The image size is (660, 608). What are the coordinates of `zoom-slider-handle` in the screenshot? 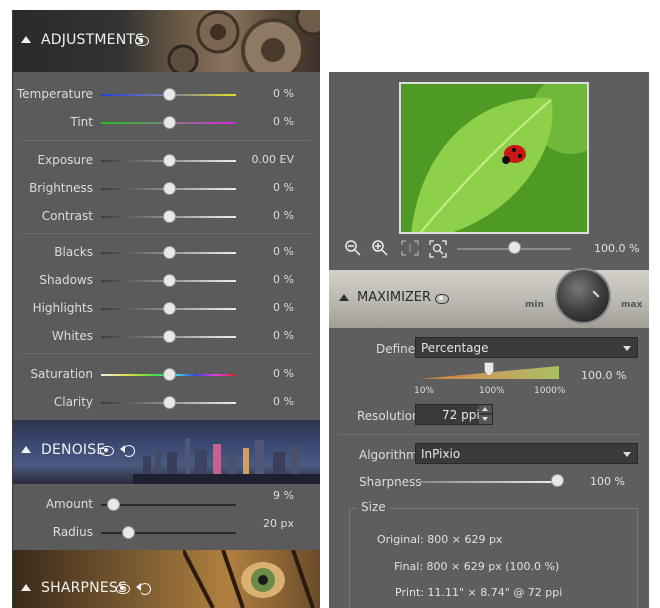 It's located at (514, 247).